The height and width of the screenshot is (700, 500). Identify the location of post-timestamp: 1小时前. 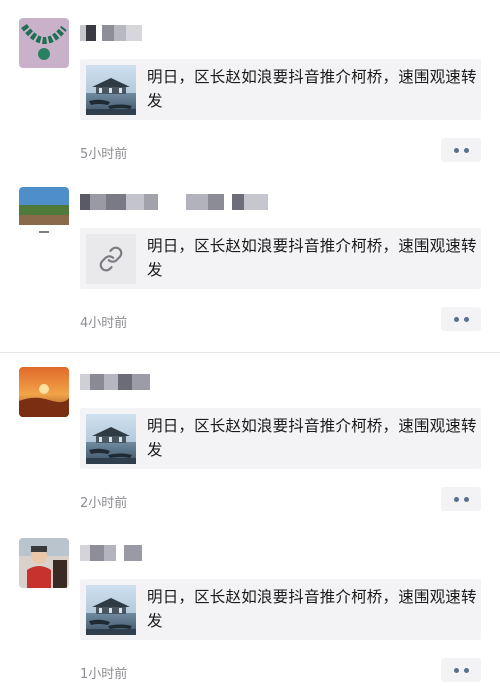
(104, 674).